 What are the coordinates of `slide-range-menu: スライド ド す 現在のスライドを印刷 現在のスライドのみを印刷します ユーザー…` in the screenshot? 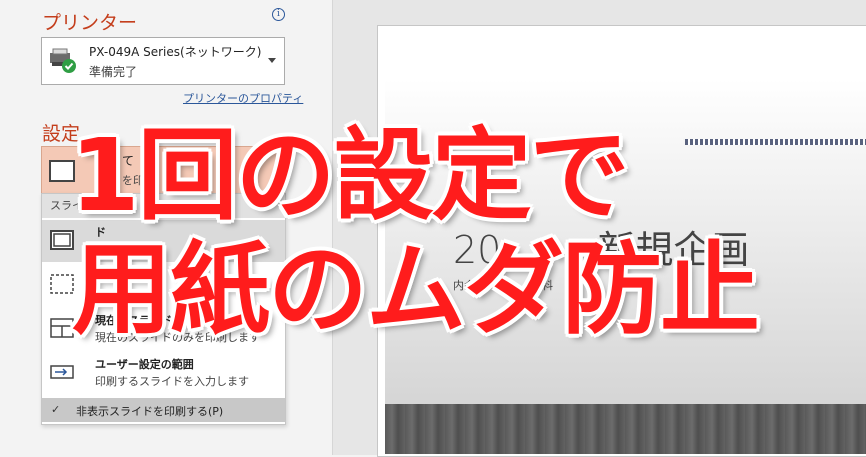 It's located at (163, 309).